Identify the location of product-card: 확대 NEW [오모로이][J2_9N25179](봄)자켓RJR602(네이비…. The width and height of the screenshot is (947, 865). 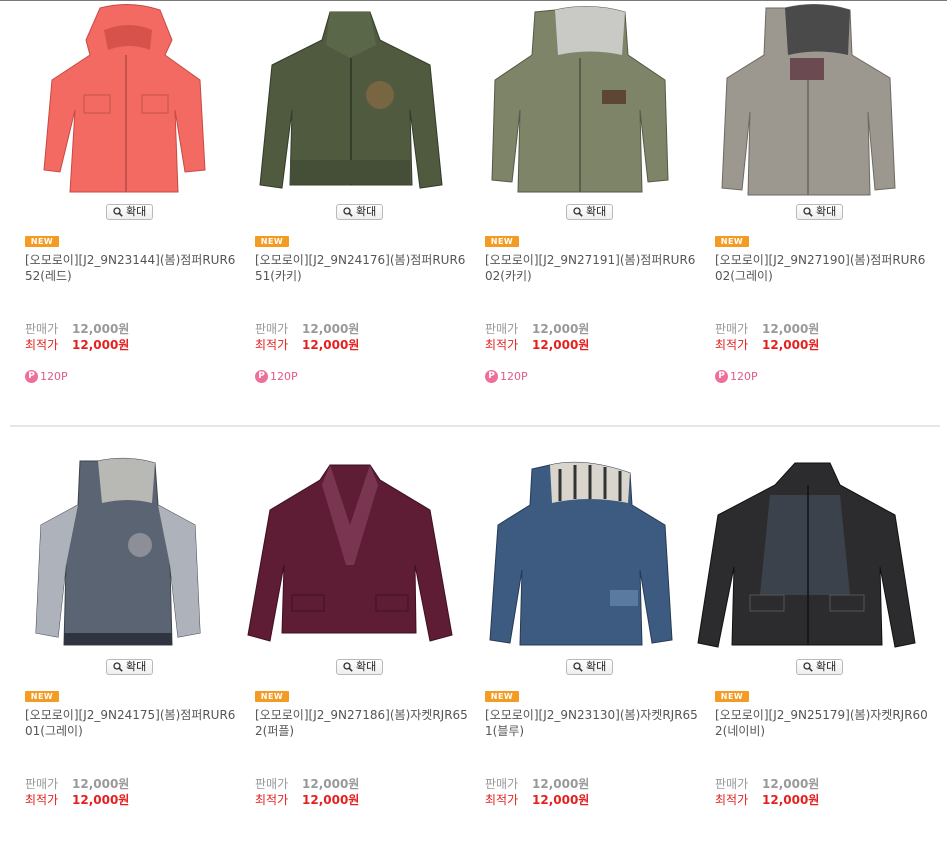
(809, 660).